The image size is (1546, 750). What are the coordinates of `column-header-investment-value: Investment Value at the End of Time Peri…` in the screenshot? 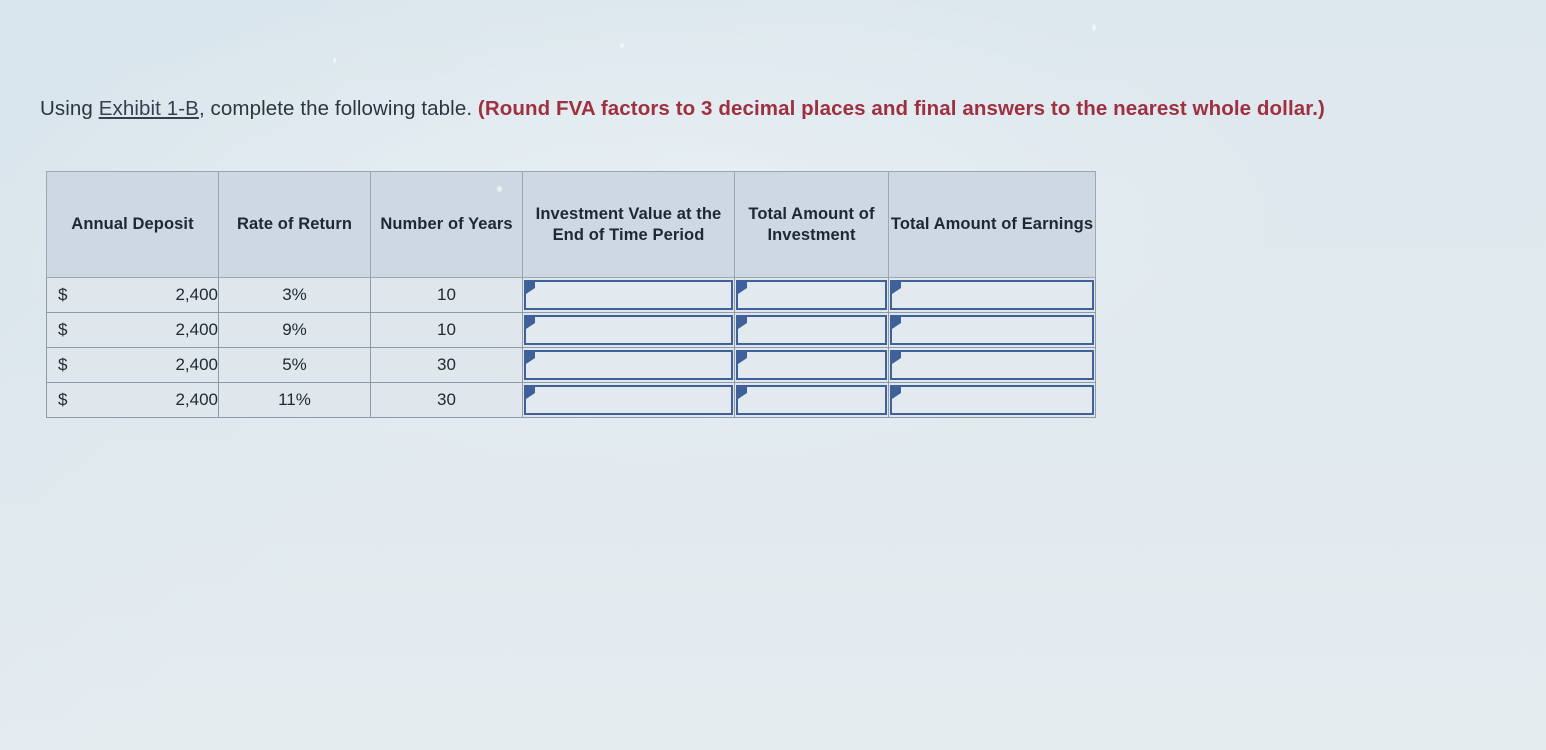 It's located at (628, 224).